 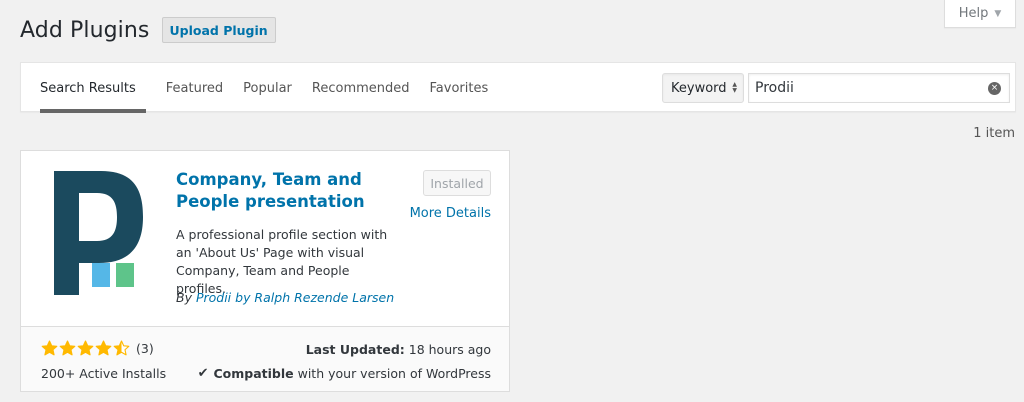 I want to click on prodii-logo-icon, so click(x=105, y=233).